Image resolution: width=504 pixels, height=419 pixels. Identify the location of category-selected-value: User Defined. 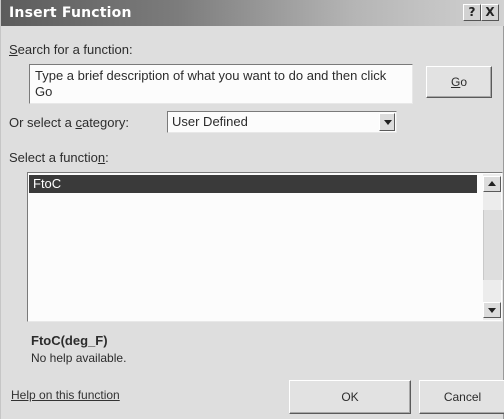
(210, 121).